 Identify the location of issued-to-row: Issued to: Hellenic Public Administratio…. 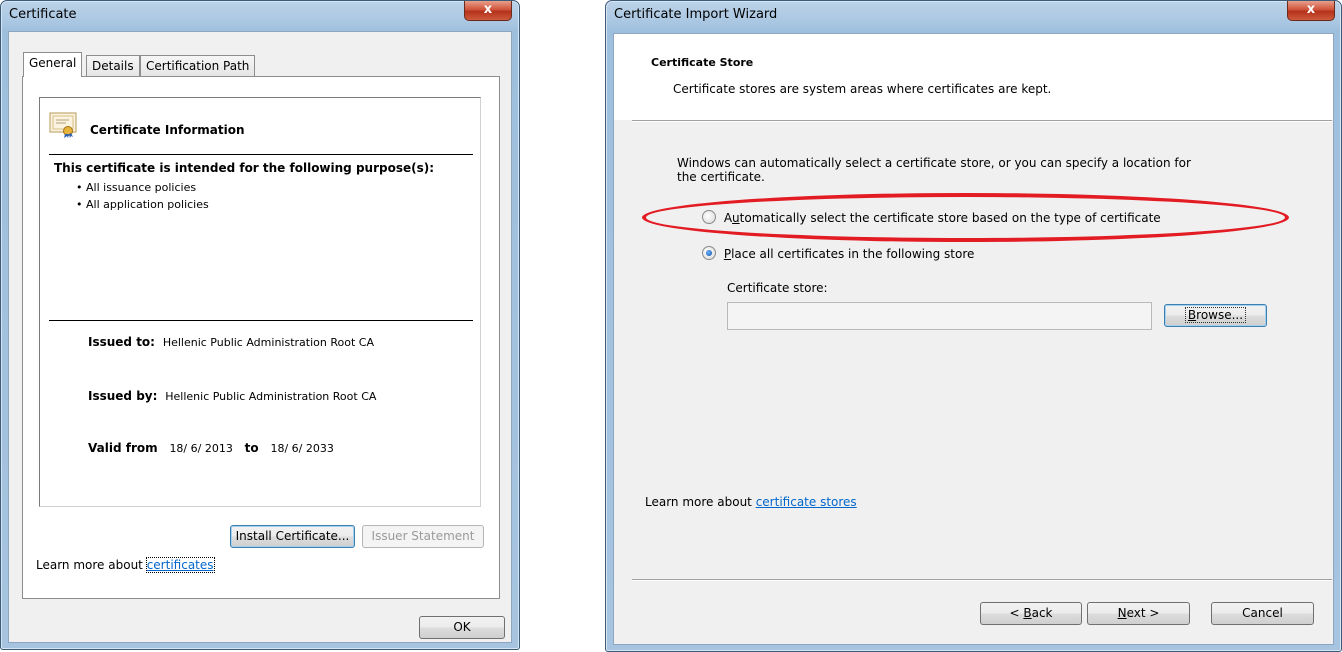
(231, 342).